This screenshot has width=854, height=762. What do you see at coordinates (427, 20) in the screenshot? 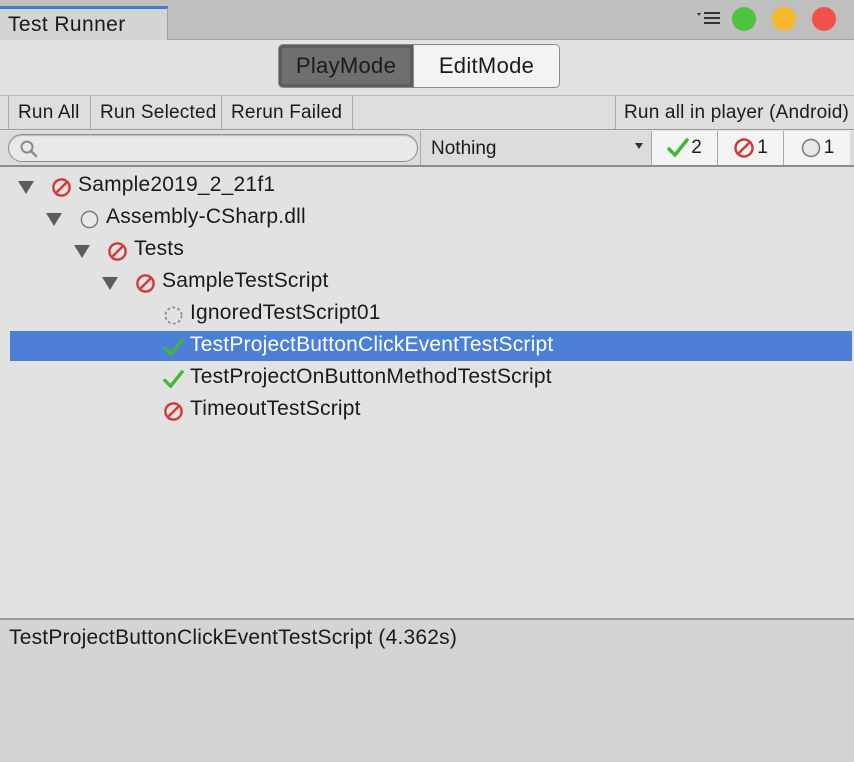
I see `title-bar: Test Runner` at bounding box center [427, 20].